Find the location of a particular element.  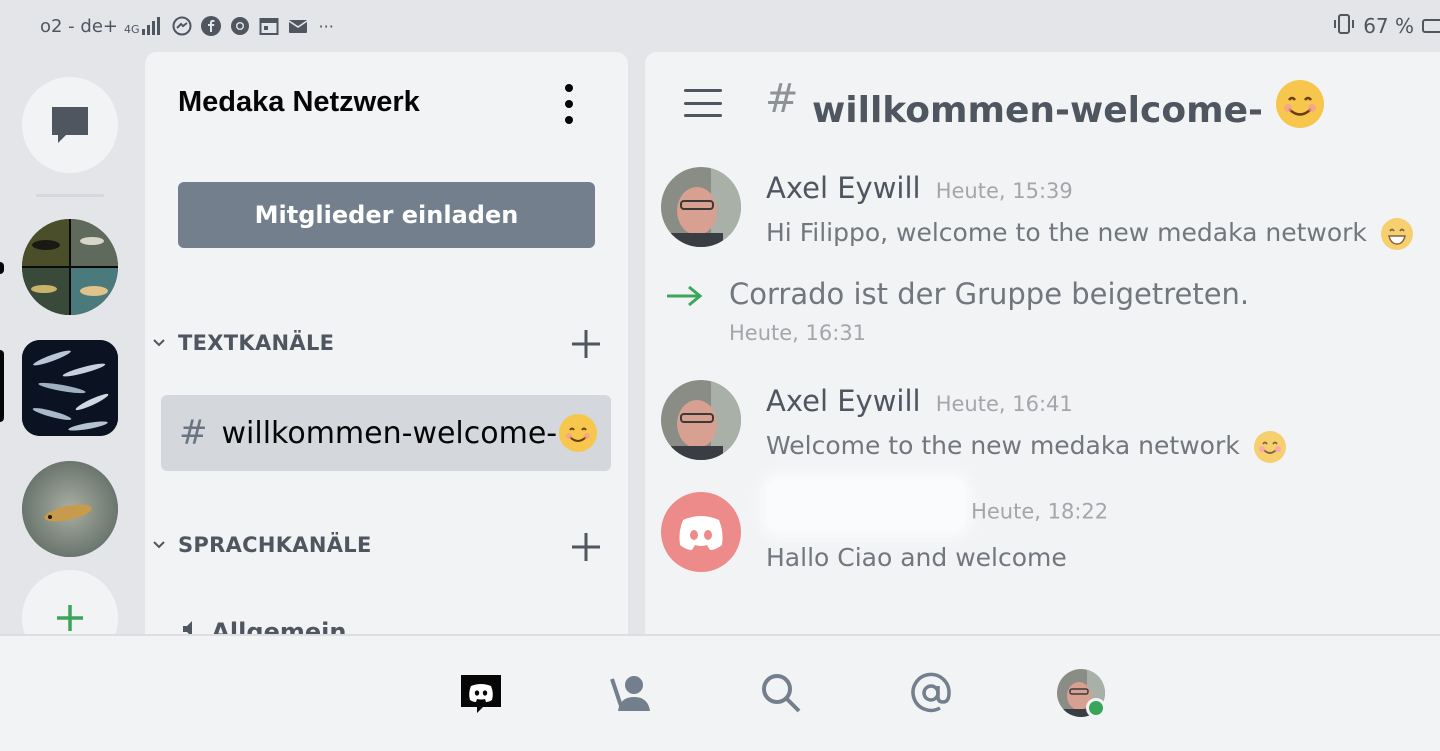

discord-logo-icon is located at coordinates (701, 533).